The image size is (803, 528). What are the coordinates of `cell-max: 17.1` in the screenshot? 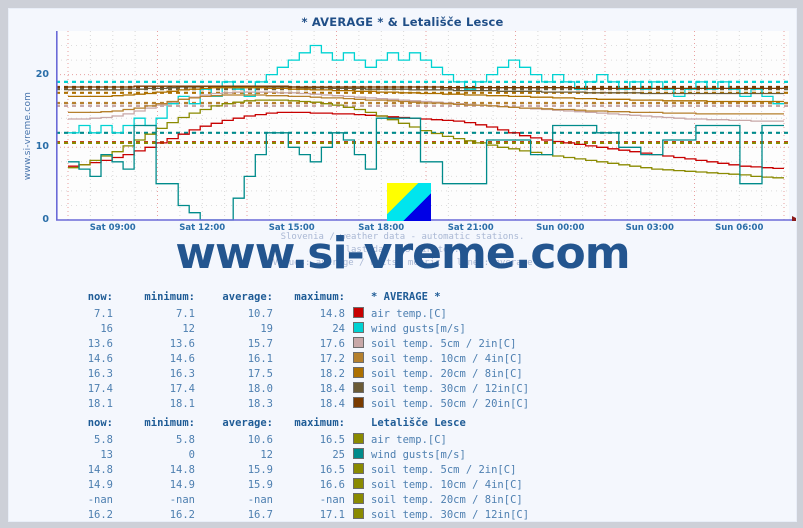 It's located at (332, 514).